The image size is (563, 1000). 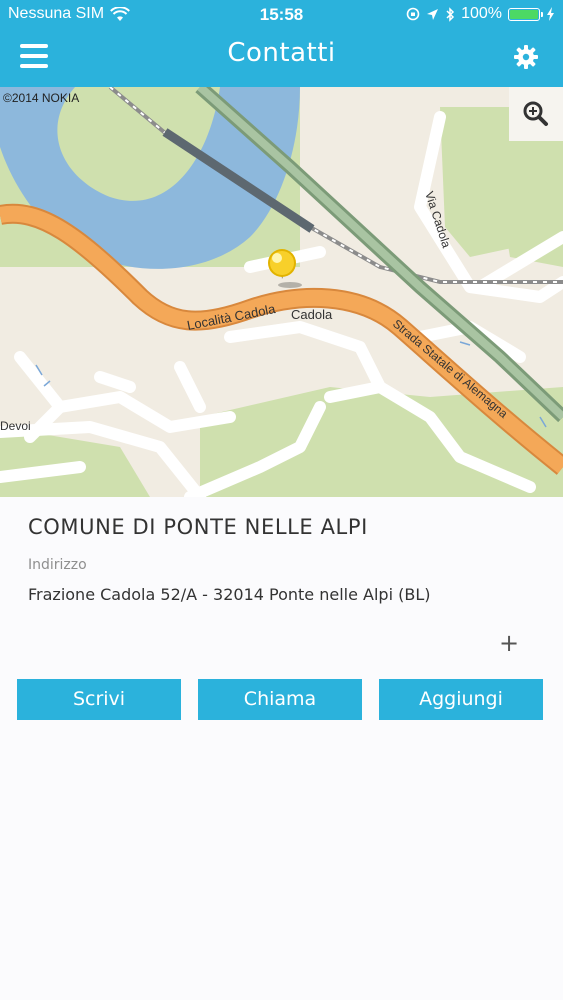 What do you see at coordinates (550, 14) in the screenshot?
I see `charging-bolt-icon` at bounding box center [550, 14].